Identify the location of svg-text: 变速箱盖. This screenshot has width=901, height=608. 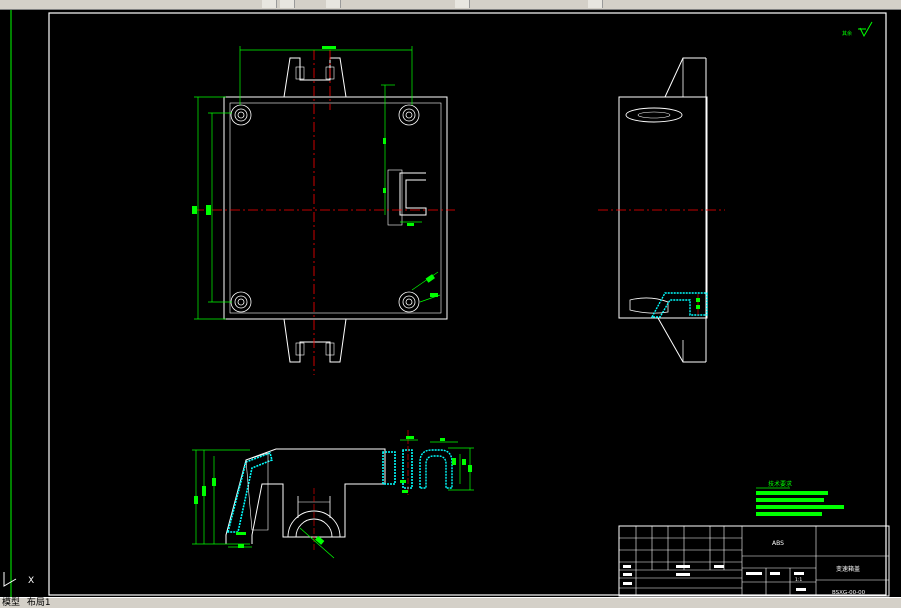
(848, 569).